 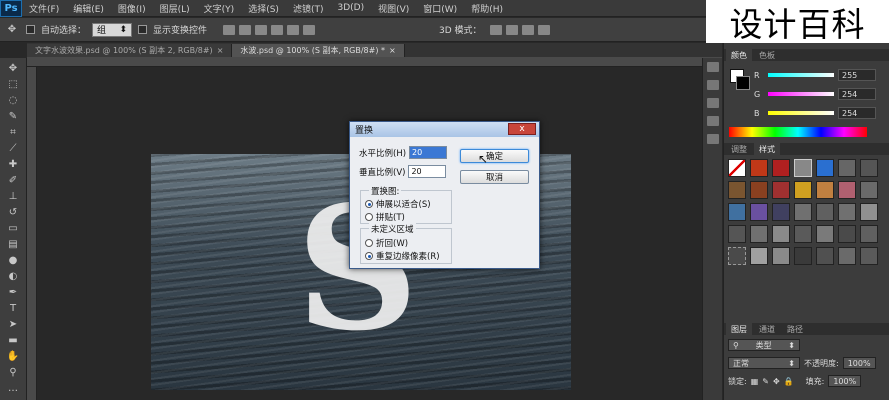 What do you see at coordinates (30, 29) in the screenshot?
I see `auto-select-checkbox` at bounding box center [30, 29].